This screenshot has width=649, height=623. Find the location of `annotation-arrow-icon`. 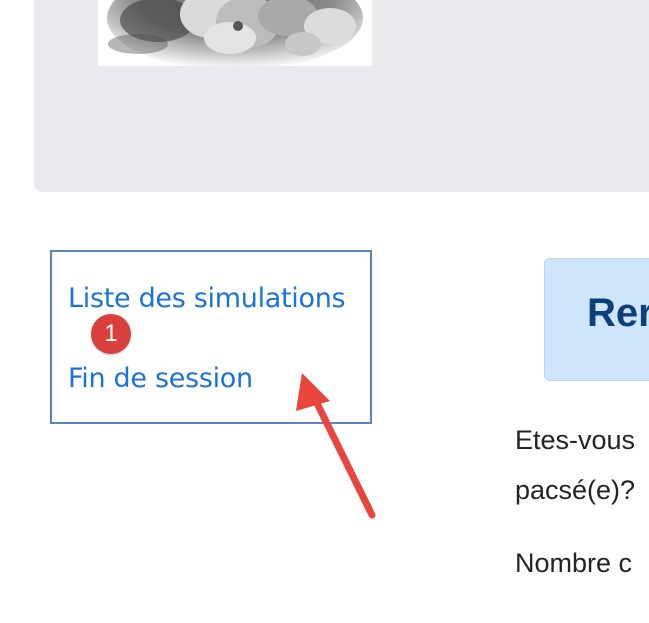

annotation-arrow-icon is located at coordinates (336, 446).